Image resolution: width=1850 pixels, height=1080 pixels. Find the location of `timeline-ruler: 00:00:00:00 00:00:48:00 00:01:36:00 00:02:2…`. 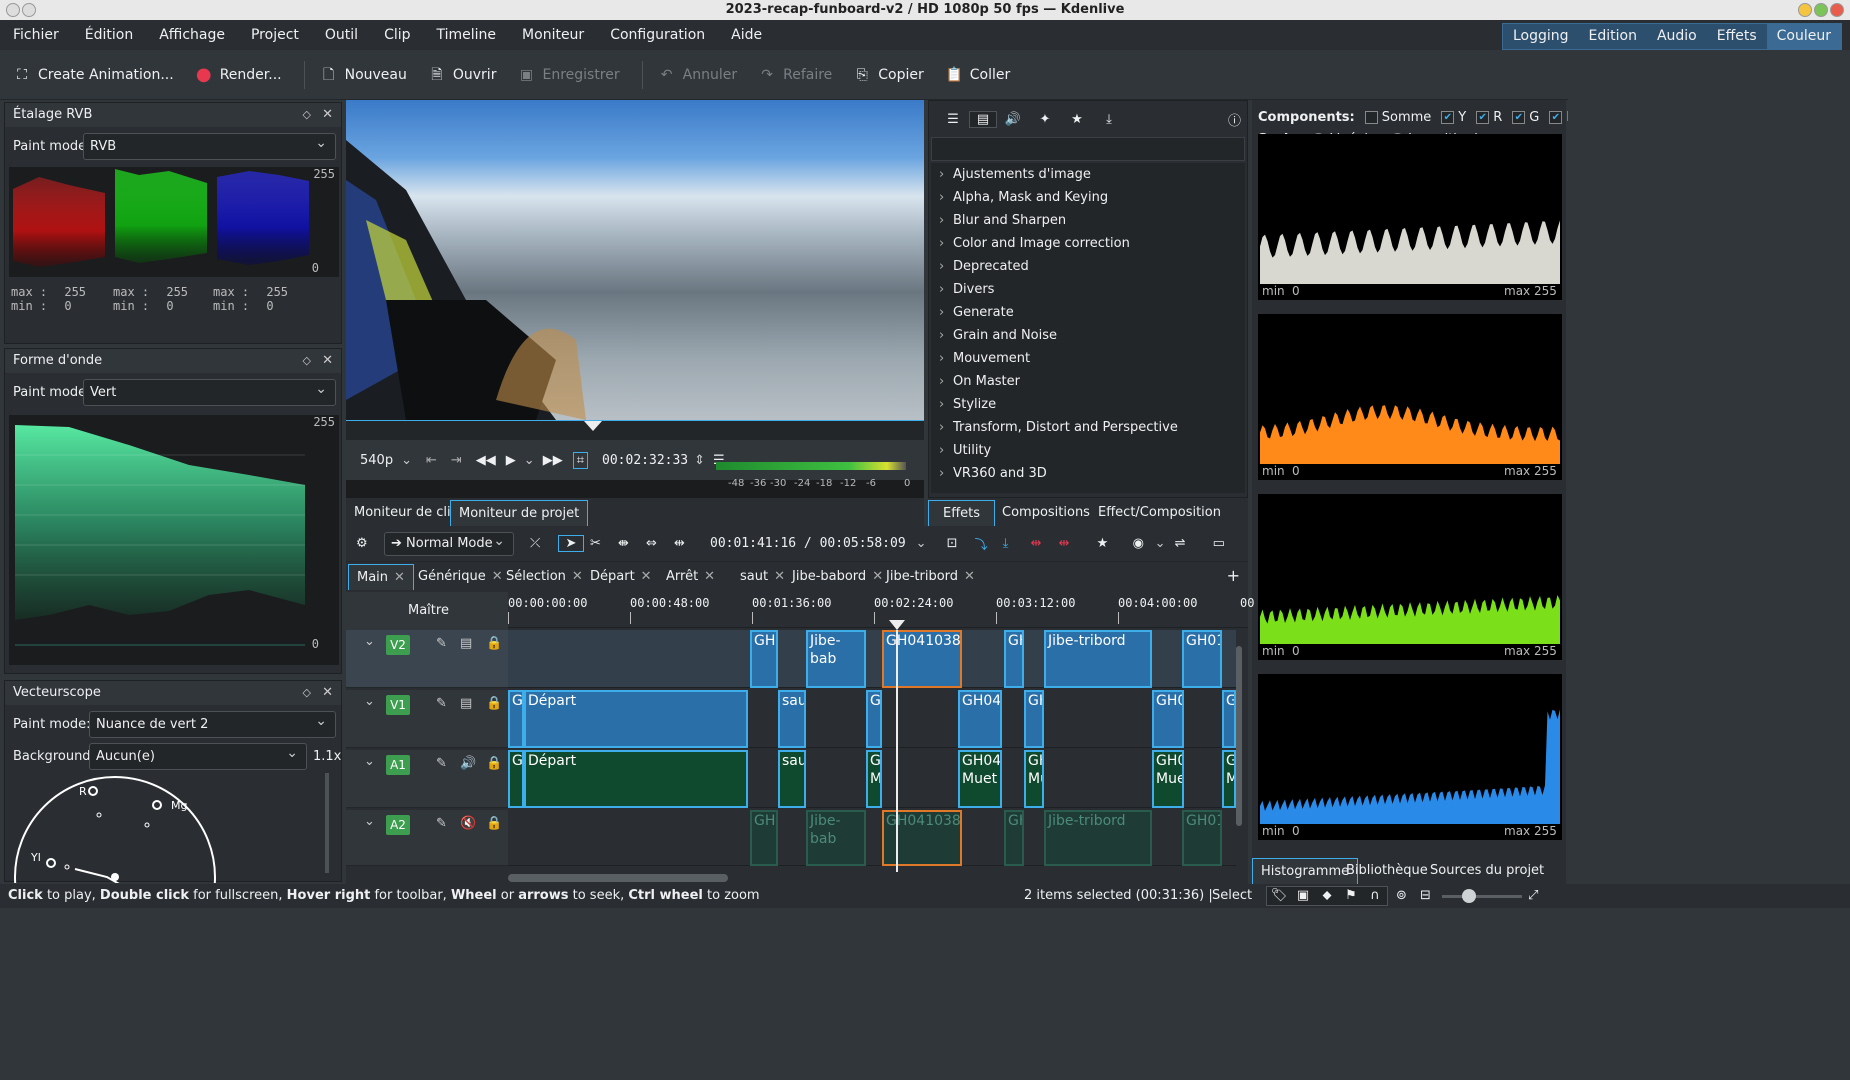

timeline-ruler: 00:00:00:00 00:00:48:00 00:01:36:00 00:02:2… is located at coordinates (881, 610).